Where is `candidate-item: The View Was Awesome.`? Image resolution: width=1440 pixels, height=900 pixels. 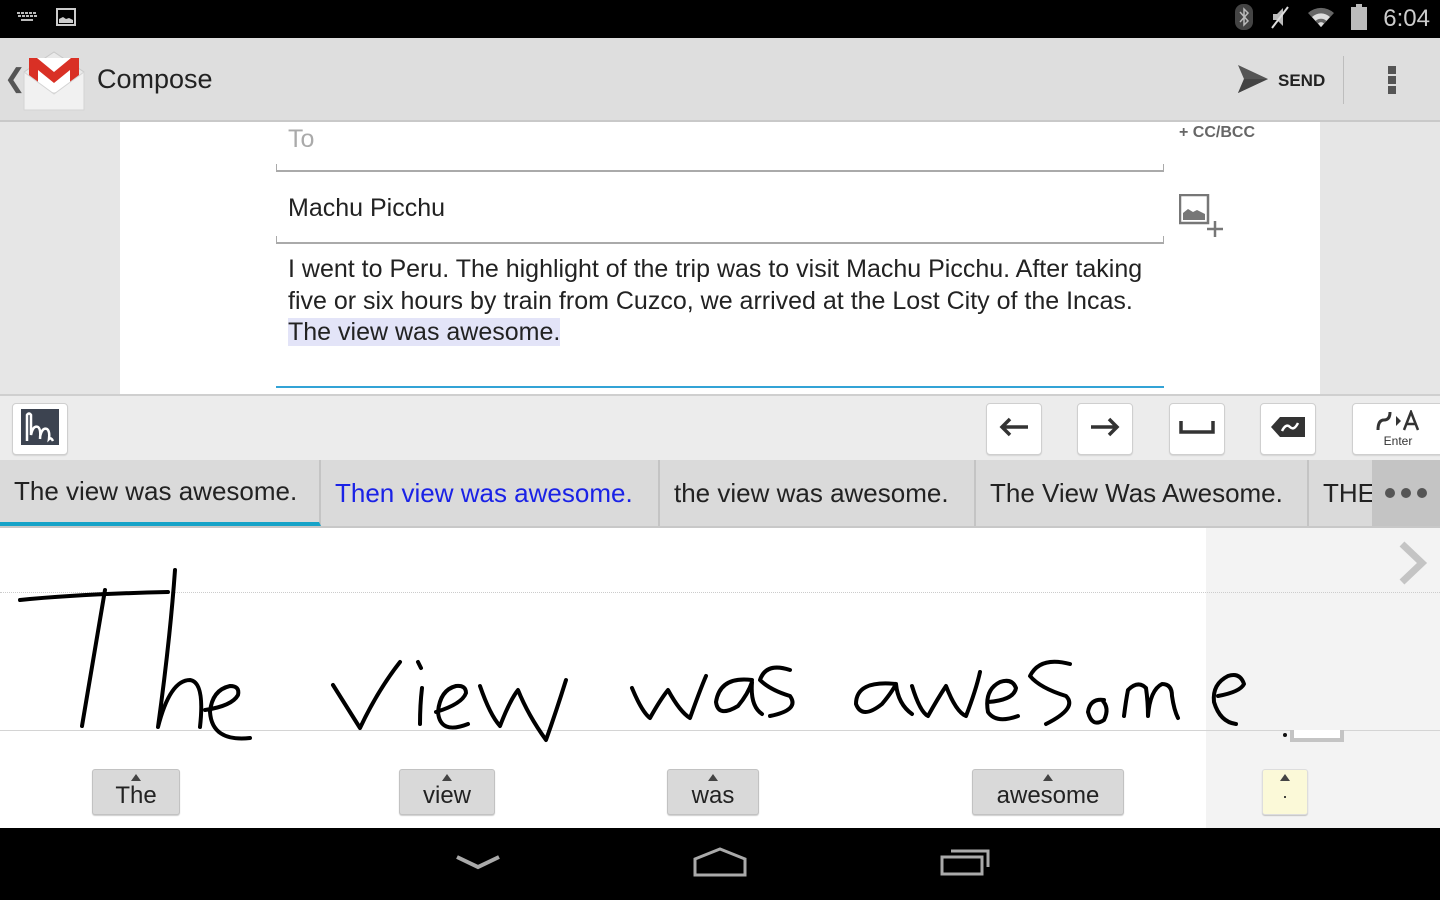 candidate-item: The View Was Awesome. is located at coordinates (1142, 493).